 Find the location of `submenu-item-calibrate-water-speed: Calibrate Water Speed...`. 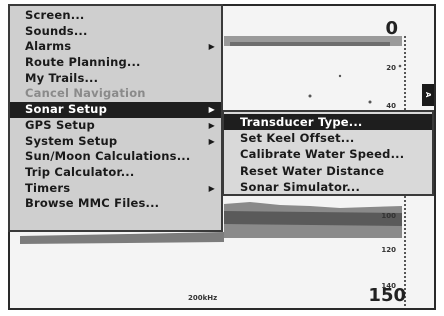

submenu-item-calibrate-water-speed: Calibrate Water Speed... is located at coordinates (328, 154).